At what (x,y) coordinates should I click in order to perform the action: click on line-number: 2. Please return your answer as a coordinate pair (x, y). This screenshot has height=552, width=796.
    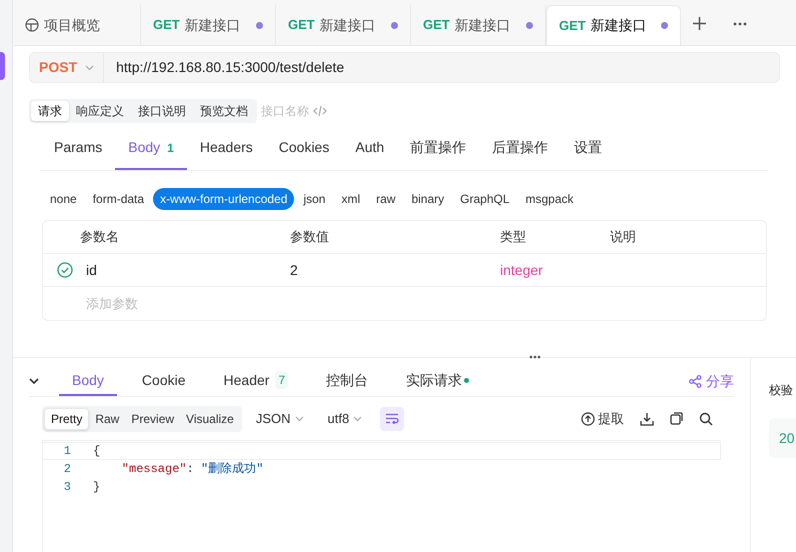
    Looking at the image, I should click on (67, 469).